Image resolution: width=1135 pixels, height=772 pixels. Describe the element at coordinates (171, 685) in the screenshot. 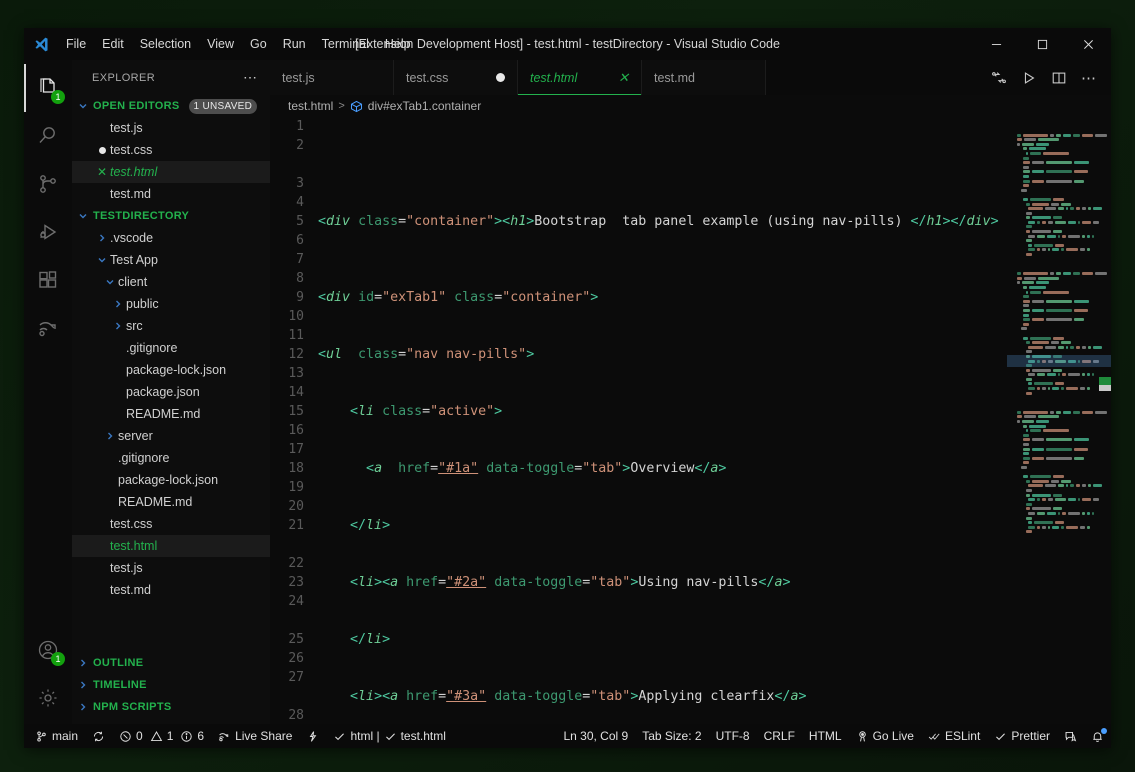

I see `section-timeline: TIMELINE` at that location.